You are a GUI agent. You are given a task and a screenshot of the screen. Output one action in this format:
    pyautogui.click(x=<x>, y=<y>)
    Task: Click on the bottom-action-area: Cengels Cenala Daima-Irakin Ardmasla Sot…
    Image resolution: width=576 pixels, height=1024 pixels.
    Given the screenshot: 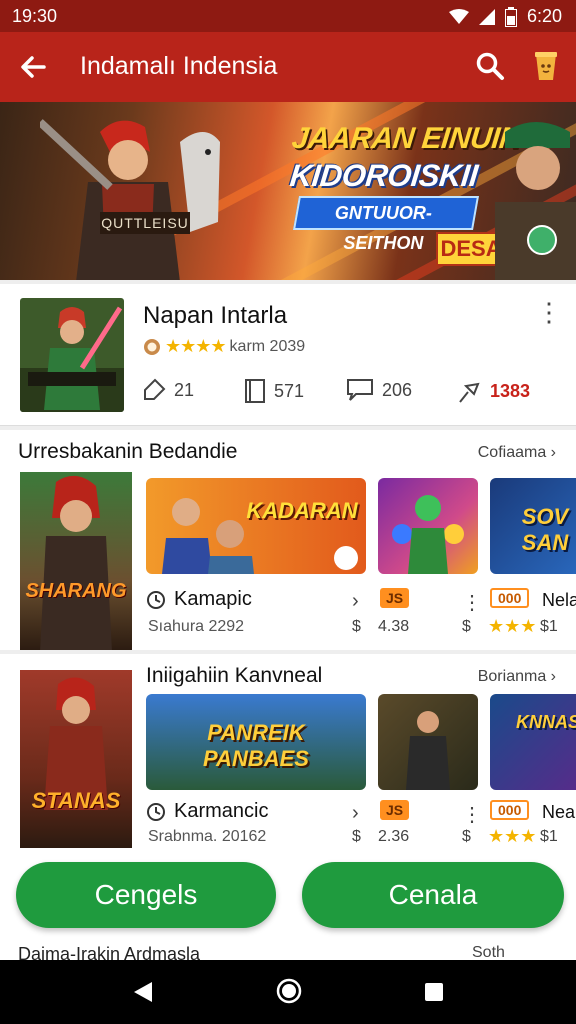 What is the action you would take?
    pyautogui.click(x=288, y=906)
    